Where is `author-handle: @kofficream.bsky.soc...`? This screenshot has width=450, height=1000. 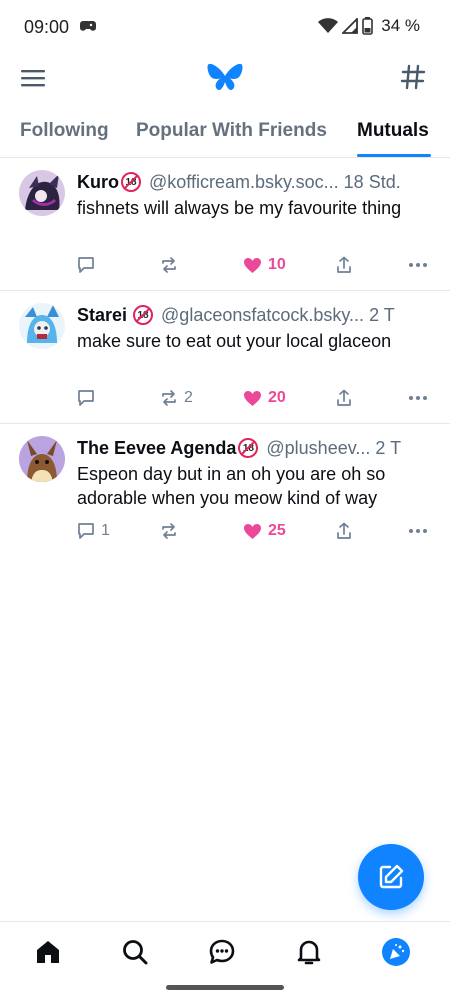 author-handle: @kofficream.bsky.soc... is located at coordinates (244, 182).